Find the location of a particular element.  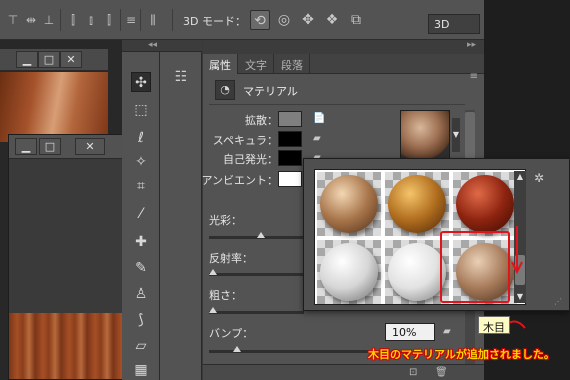

eyedropper-tool-icon: ⁄ is located at coordinates (141, 214).